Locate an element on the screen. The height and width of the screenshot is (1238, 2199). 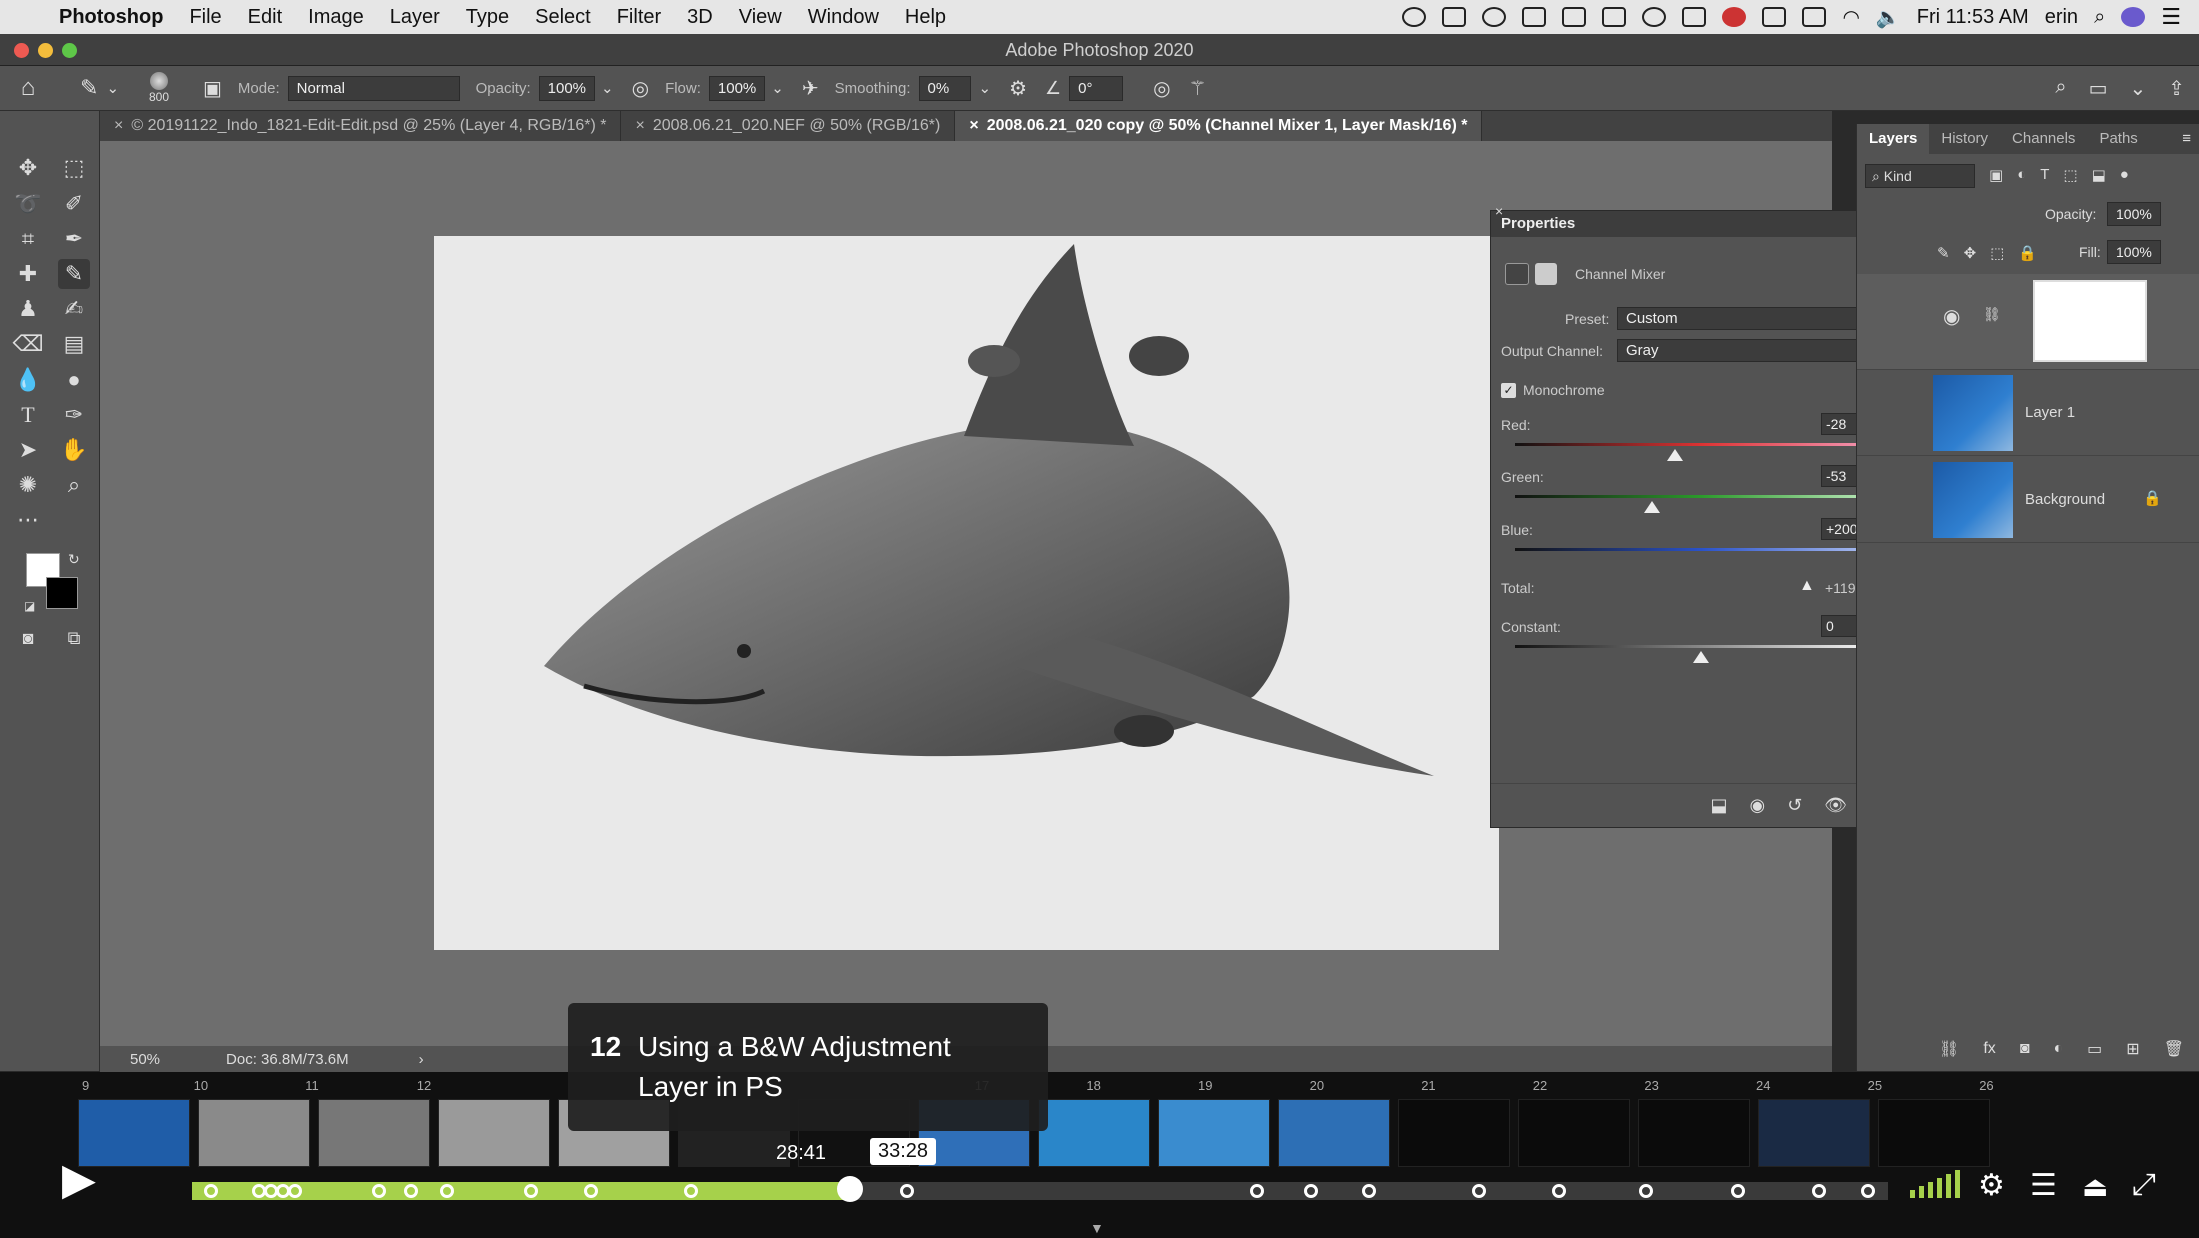
add-mask-icon: ◙ is located at coordinates (2025, 1049).